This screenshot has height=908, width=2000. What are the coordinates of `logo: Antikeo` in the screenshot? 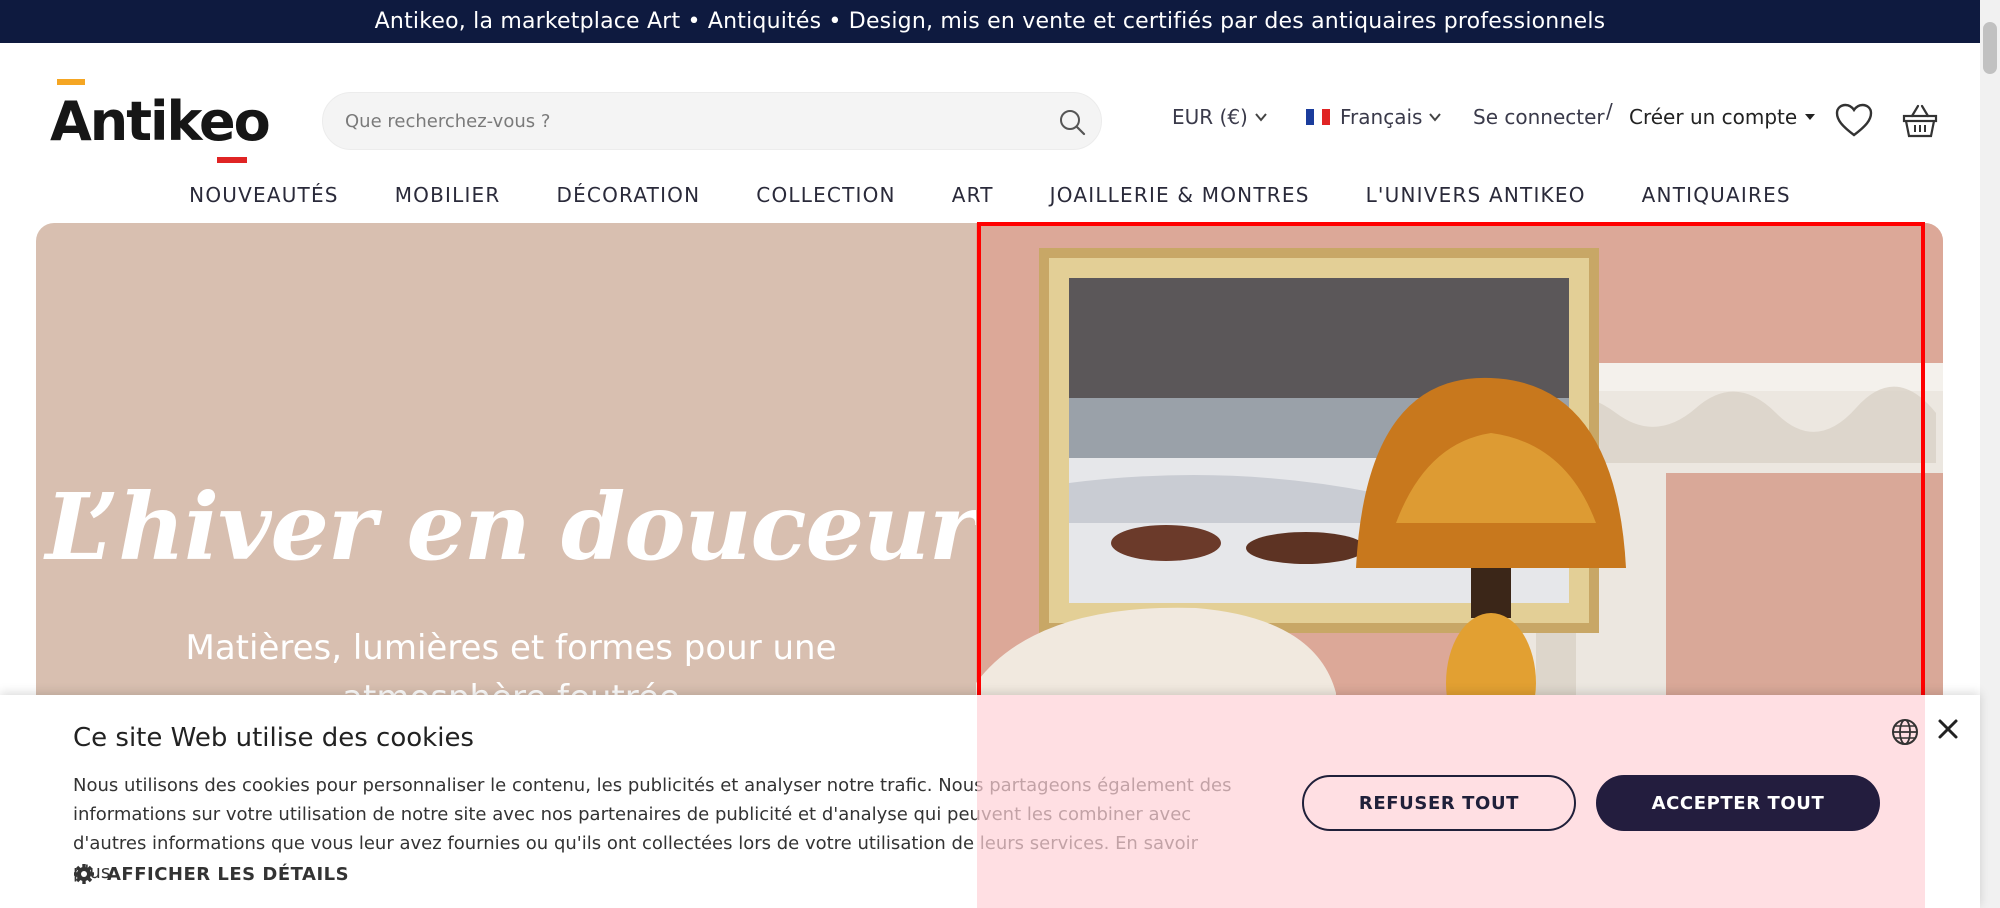 It's located at (160, 121).